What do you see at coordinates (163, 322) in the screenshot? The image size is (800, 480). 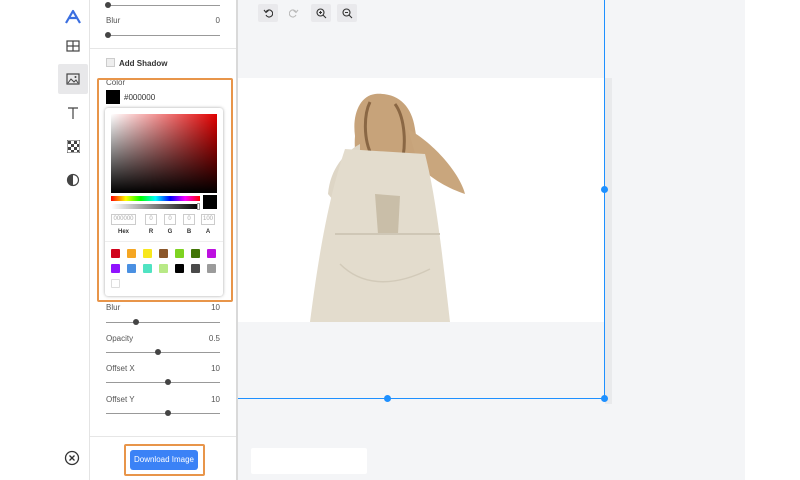 I see `blur-track` at bounding box center [163, 322].